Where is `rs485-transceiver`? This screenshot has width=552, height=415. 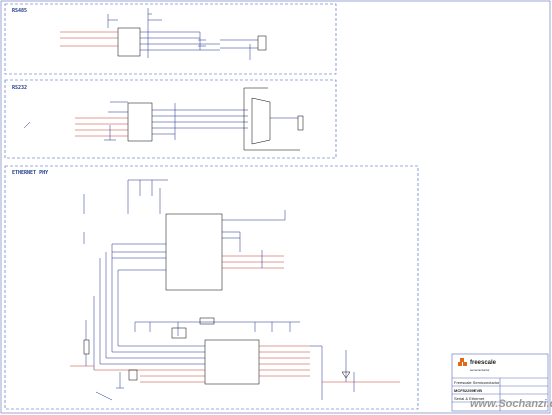
rs485-transceiver is located at coordinates (129, 42).